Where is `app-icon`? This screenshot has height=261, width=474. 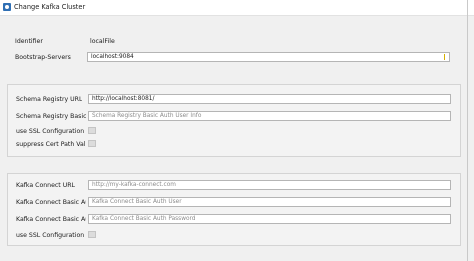
app-icon is located at coordinates (7, 7).